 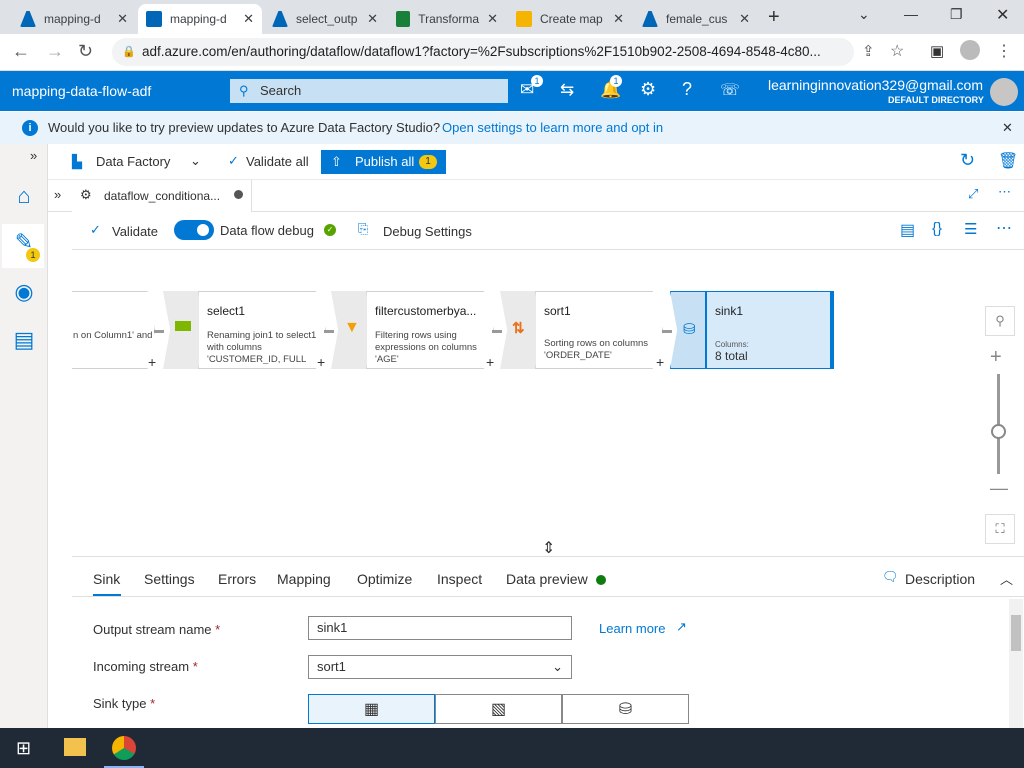 What do you see at coordinates (135, 231) in the screenshot?
I see `validate-button: Validate` at bounding box center [135, 231].